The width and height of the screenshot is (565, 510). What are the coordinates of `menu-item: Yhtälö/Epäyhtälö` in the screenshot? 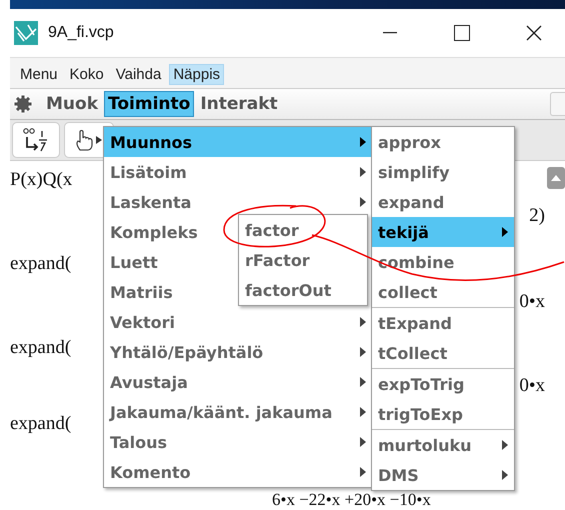 It's located at (238, 352).